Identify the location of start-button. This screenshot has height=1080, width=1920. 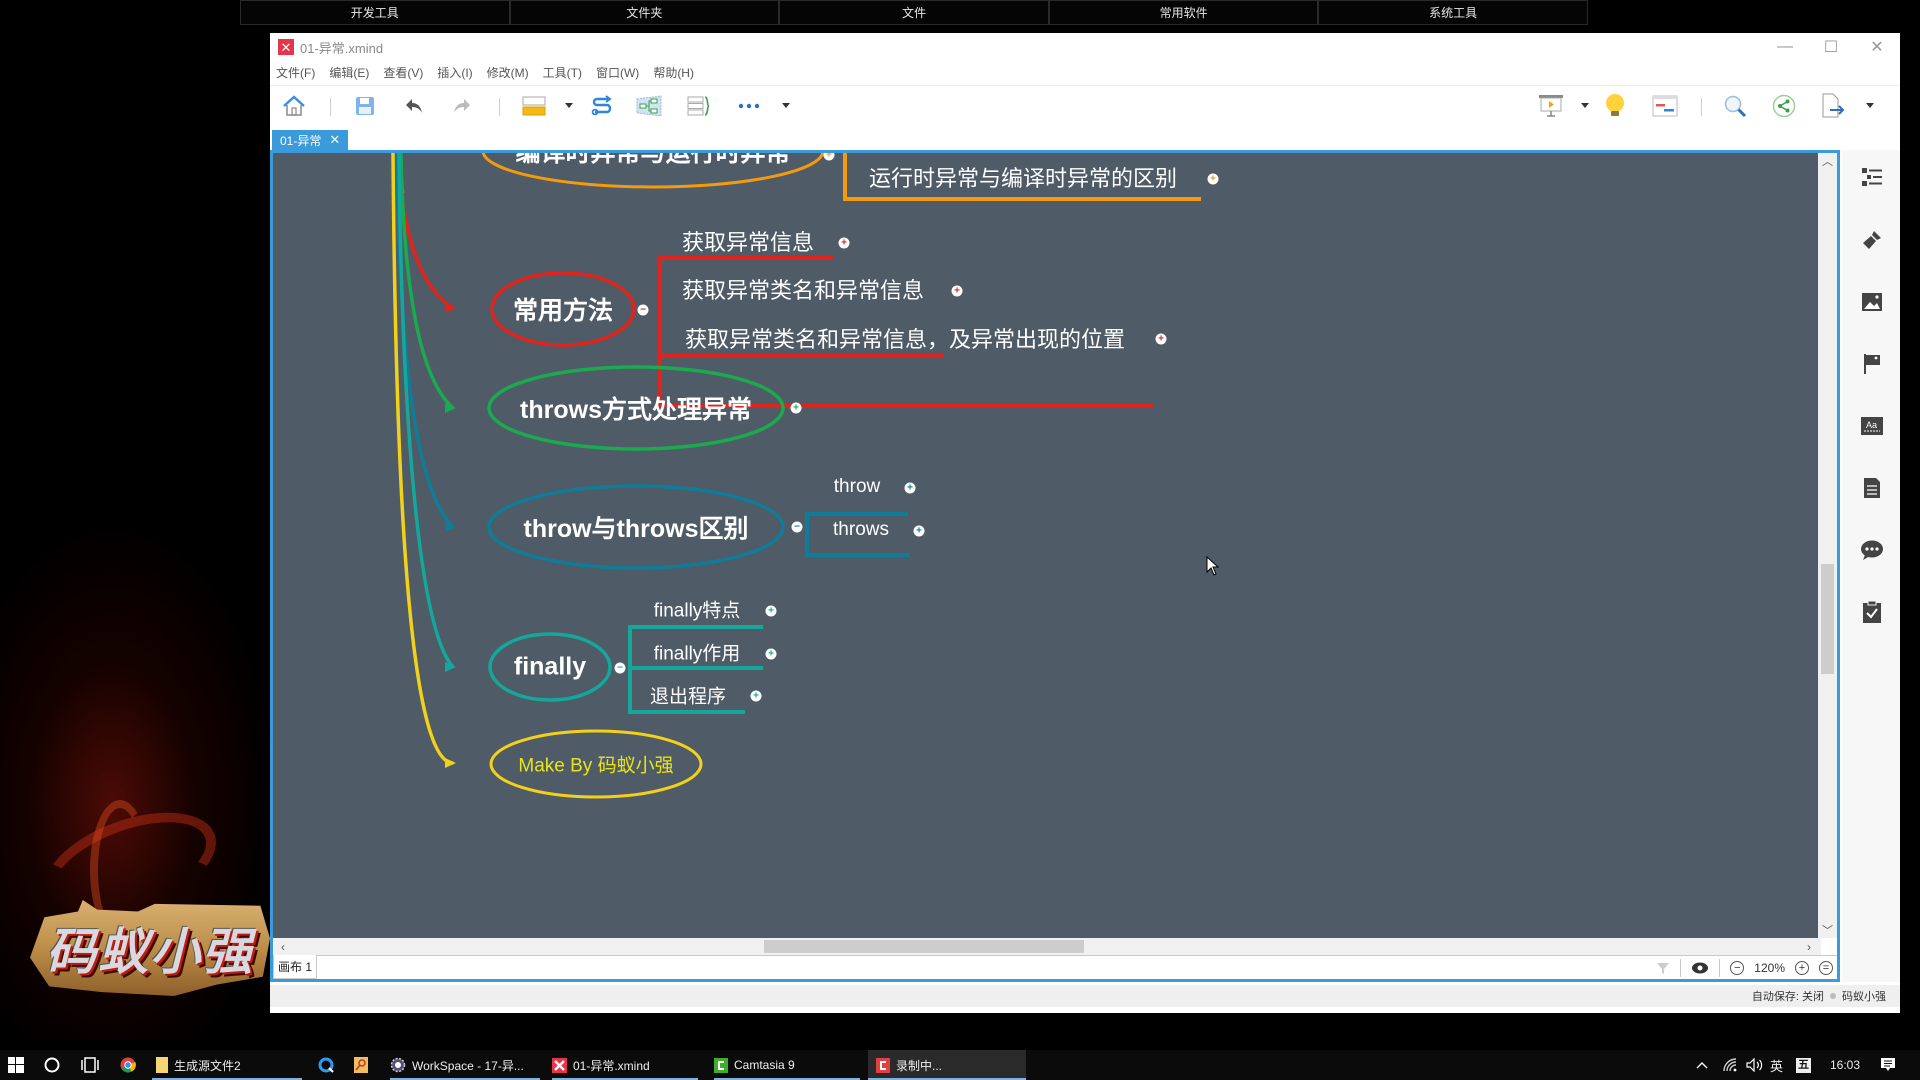
(16, 1065).